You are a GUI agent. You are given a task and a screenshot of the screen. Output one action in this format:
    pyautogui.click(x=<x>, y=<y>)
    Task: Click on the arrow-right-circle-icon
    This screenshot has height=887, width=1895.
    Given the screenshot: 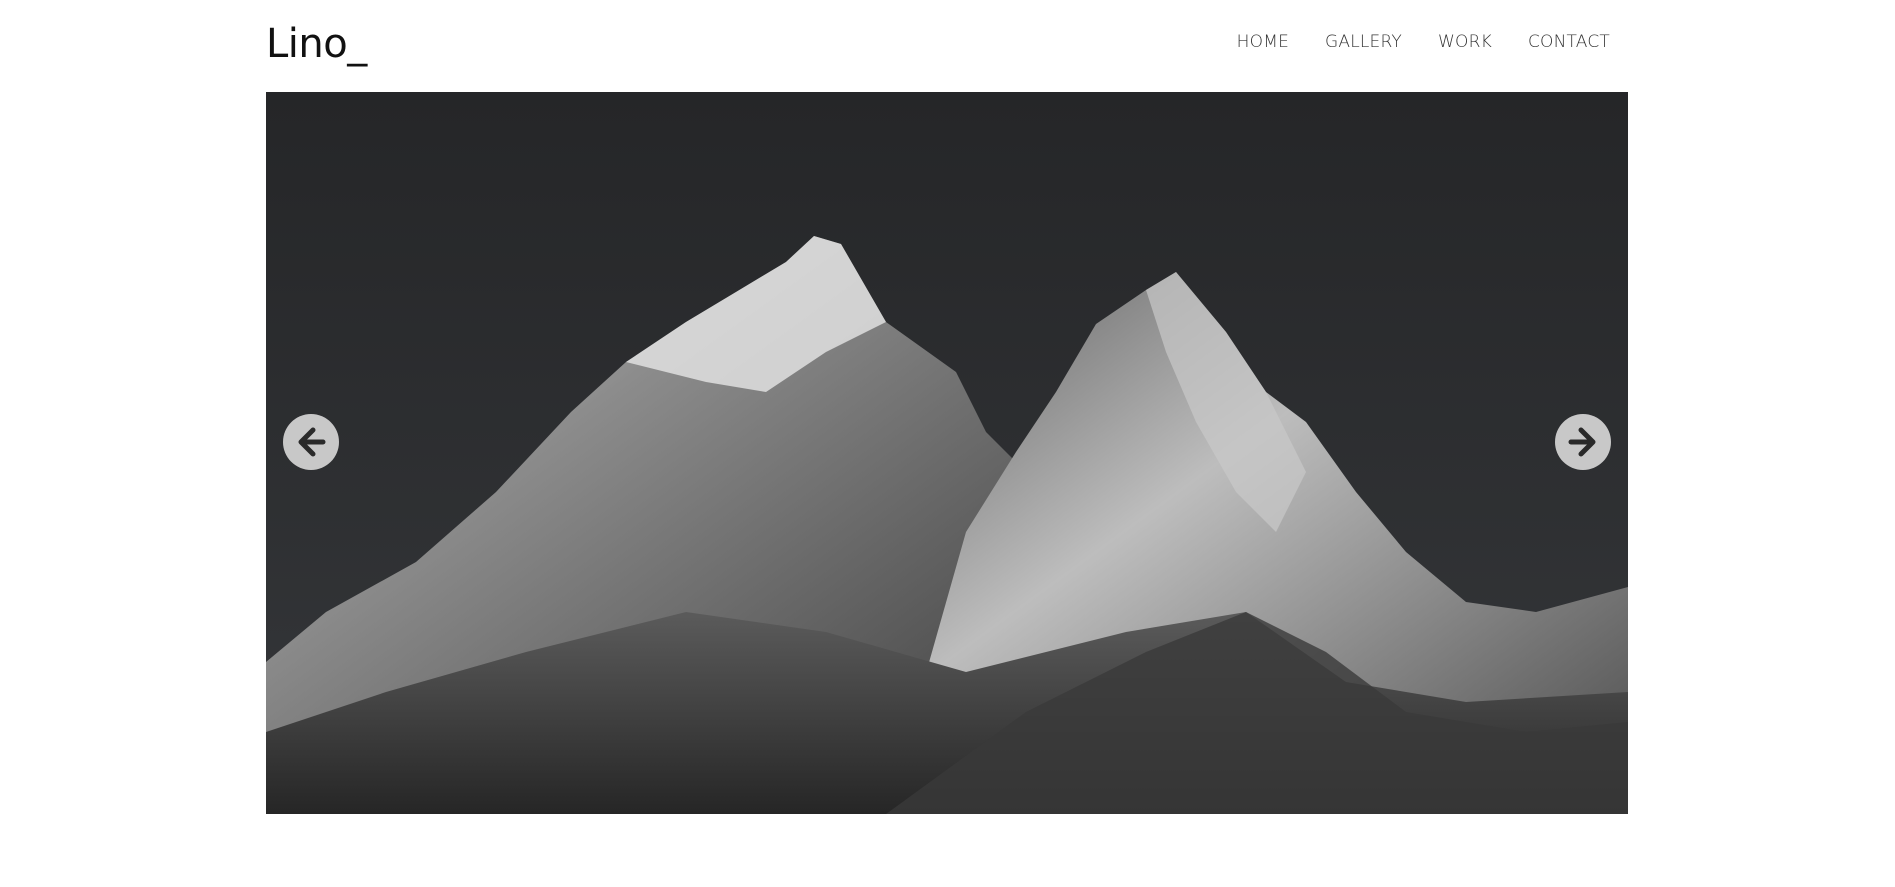 What is the action you would take?
    pyautogui.click(x=1582, y=442)
    